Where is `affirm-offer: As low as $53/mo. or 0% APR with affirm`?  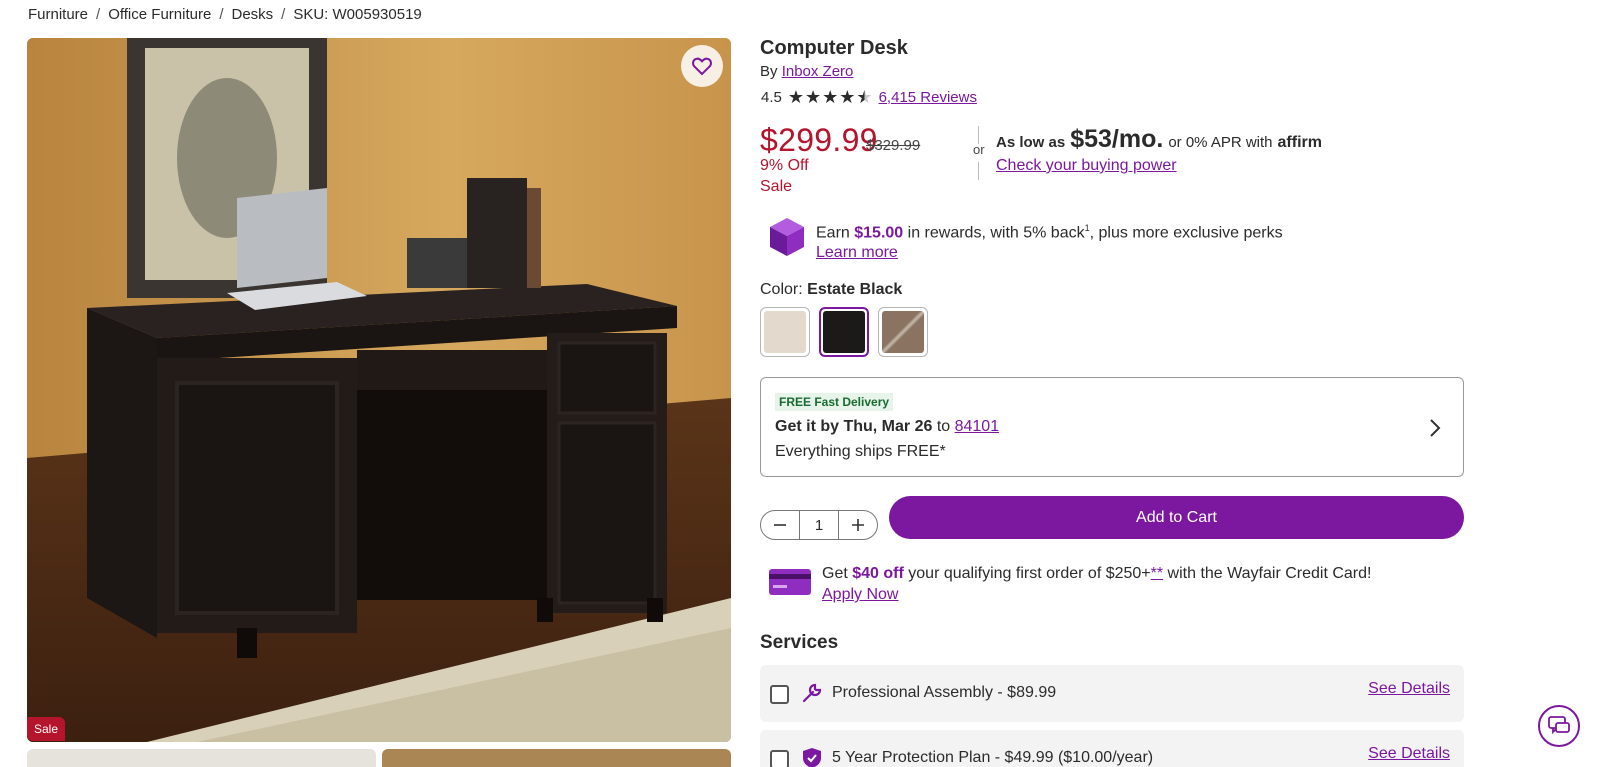 affirm-offer: As low as $53/mo. or 0% APR with affirm is located at coordinates (1159, 139).